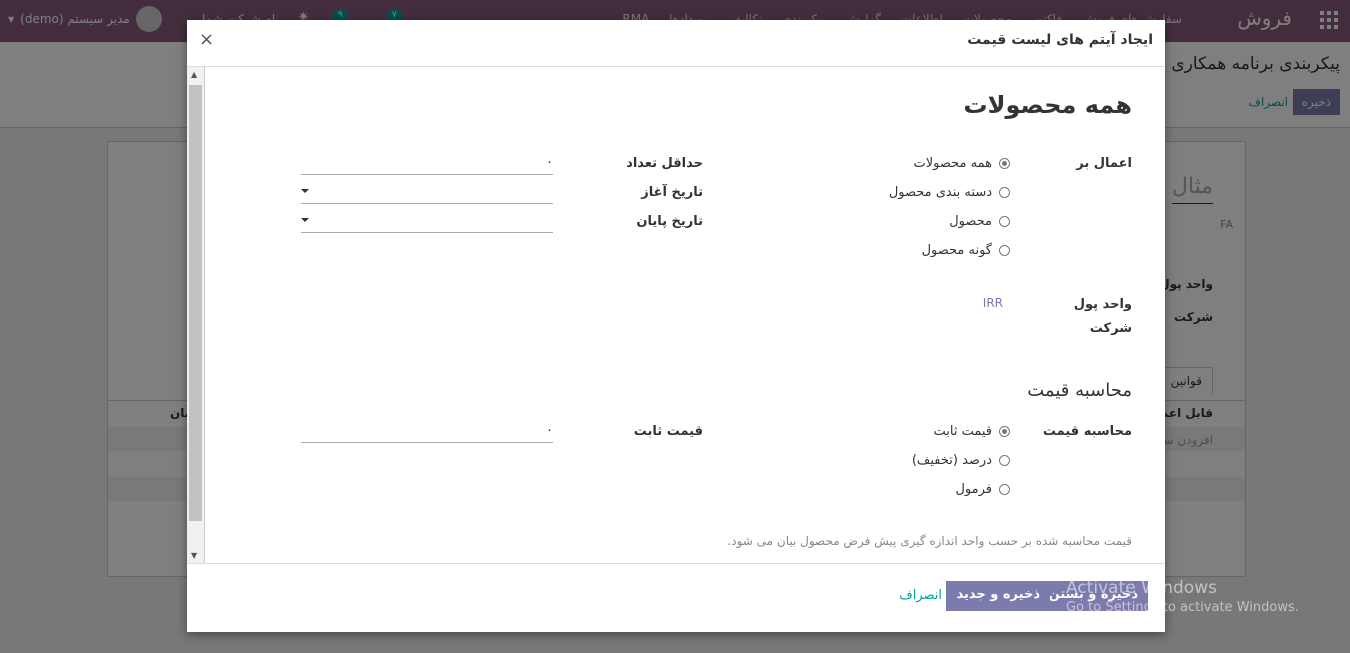  I want to click on close-icon: ×, so click(206, 39).